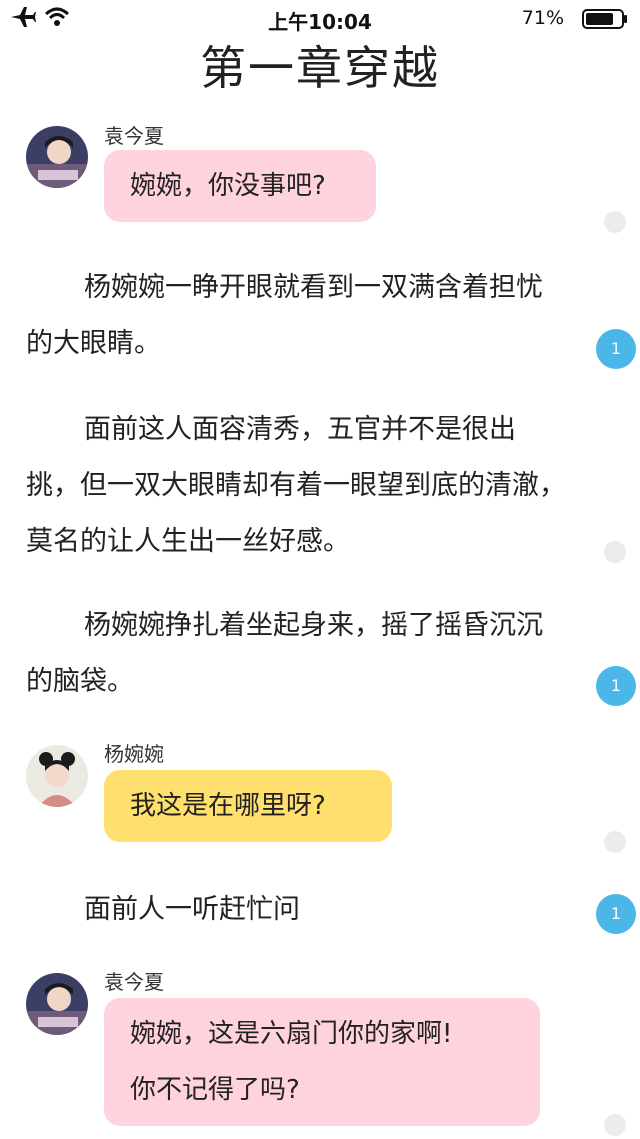 The image size is (640, 1139). What do you see at coordinates (322, 1062) in the screenshot?
I see `chat-bubble: 婉婉，这是六扇门你的家啊! 你不记得了吗?` at bounding box center [322, 1062].